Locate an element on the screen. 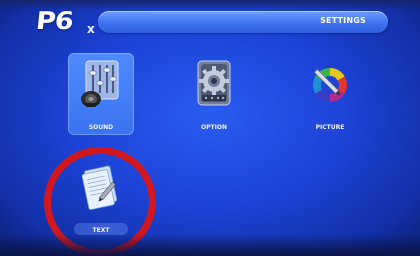 The width and height of the screenshot is (420, 256). menu-item-picture: PICTURE is located at coordinates (330, 96).